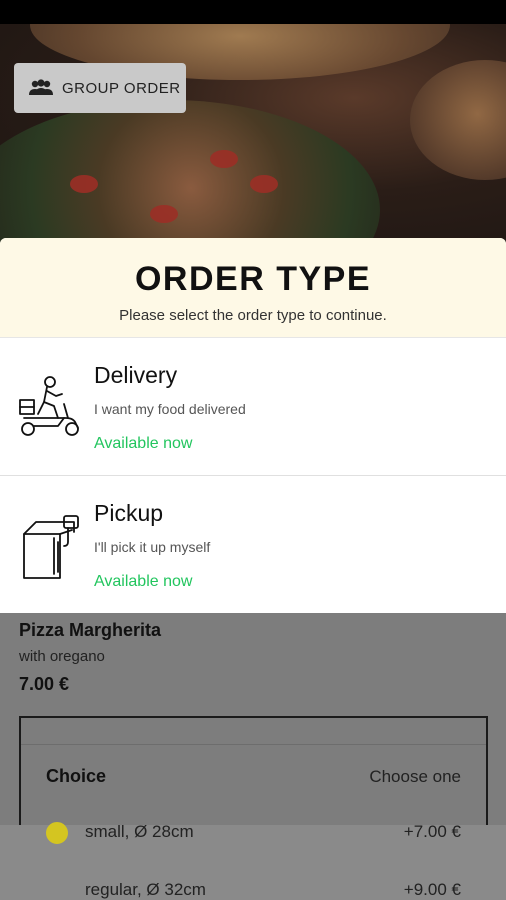  I want to click on product-name: Pizza Margherita, so click(90, 630).